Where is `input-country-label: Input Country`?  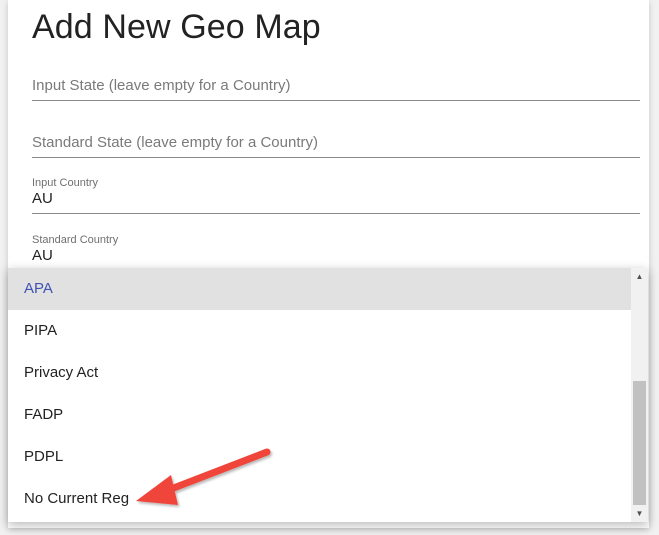 input-country-label: Input Country is located at coordinates (65, 183).